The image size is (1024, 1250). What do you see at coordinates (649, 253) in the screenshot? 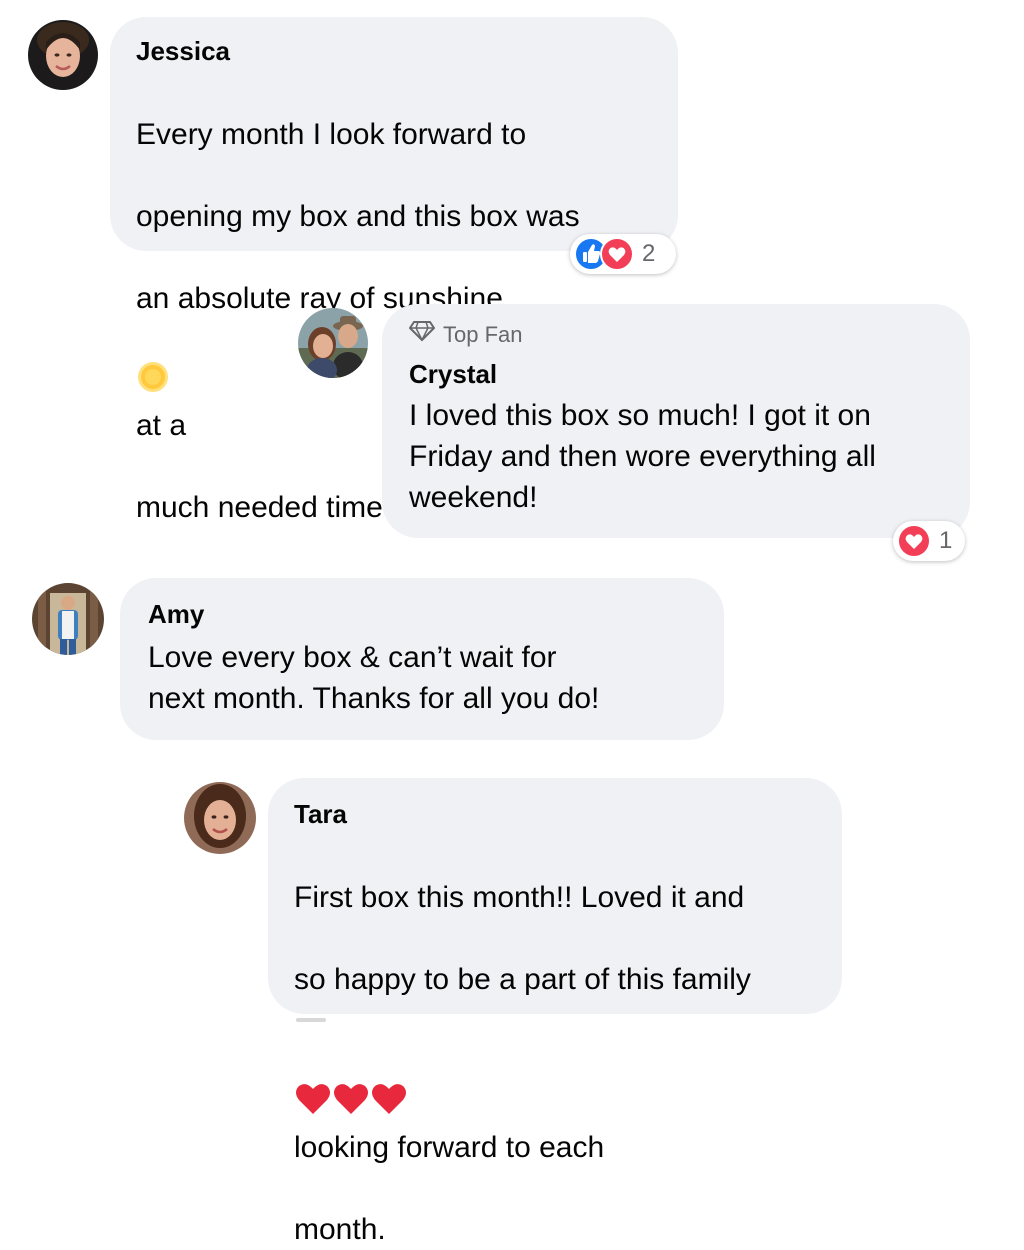
I see `reaction-count: 2` at bounding box center [649, 253].